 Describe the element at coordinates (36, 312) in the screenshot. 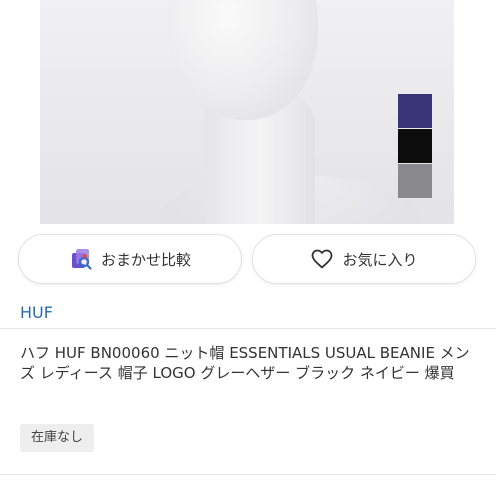

I see `brand-link: HUF` at that location.